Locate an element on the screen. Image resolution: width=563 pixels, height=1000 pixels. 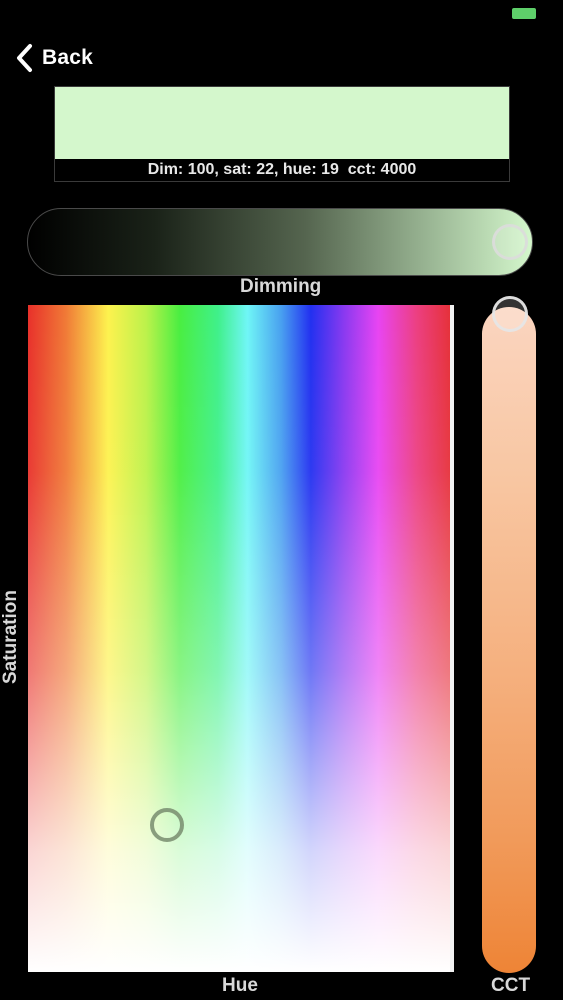
back-label: Back is located at coordinates (68, 57).